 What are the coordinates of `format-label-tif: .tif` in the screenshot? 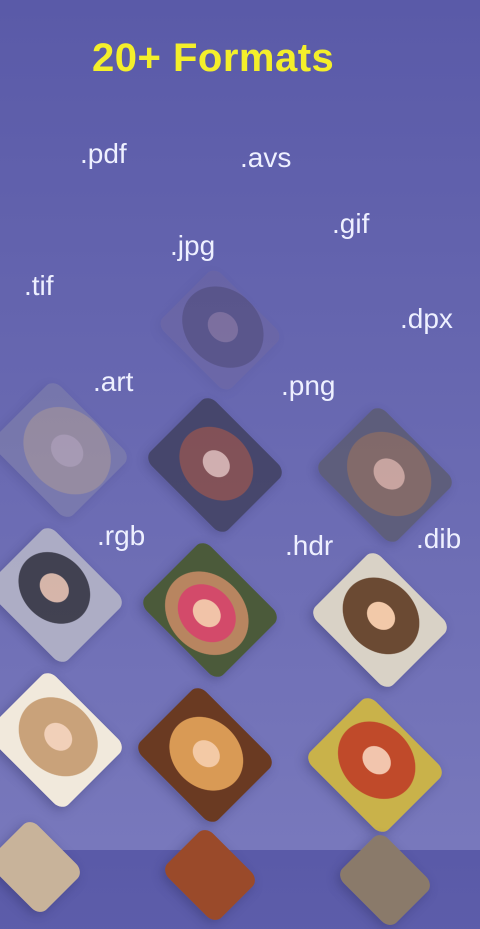 It's located at (39, 285).